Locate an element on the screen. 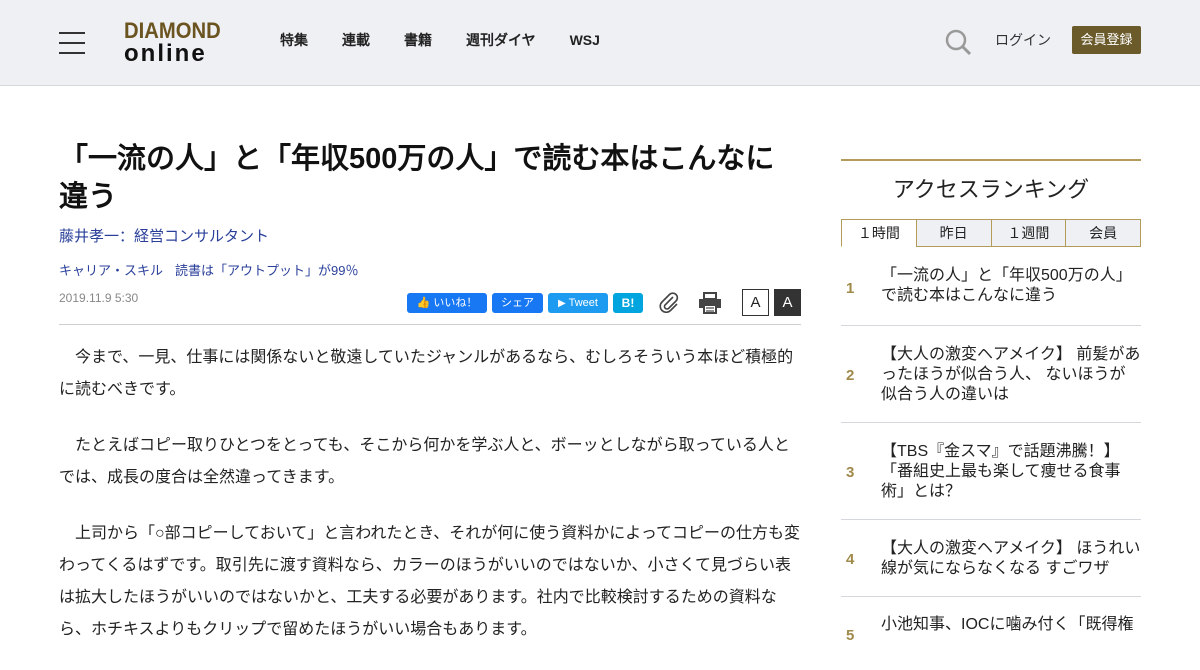 Image resolution: width=1200 pixels, height=670 pixels. nav-item-weekly-diamond: 週刊ダイヤ is located at coordinates (501, 40).